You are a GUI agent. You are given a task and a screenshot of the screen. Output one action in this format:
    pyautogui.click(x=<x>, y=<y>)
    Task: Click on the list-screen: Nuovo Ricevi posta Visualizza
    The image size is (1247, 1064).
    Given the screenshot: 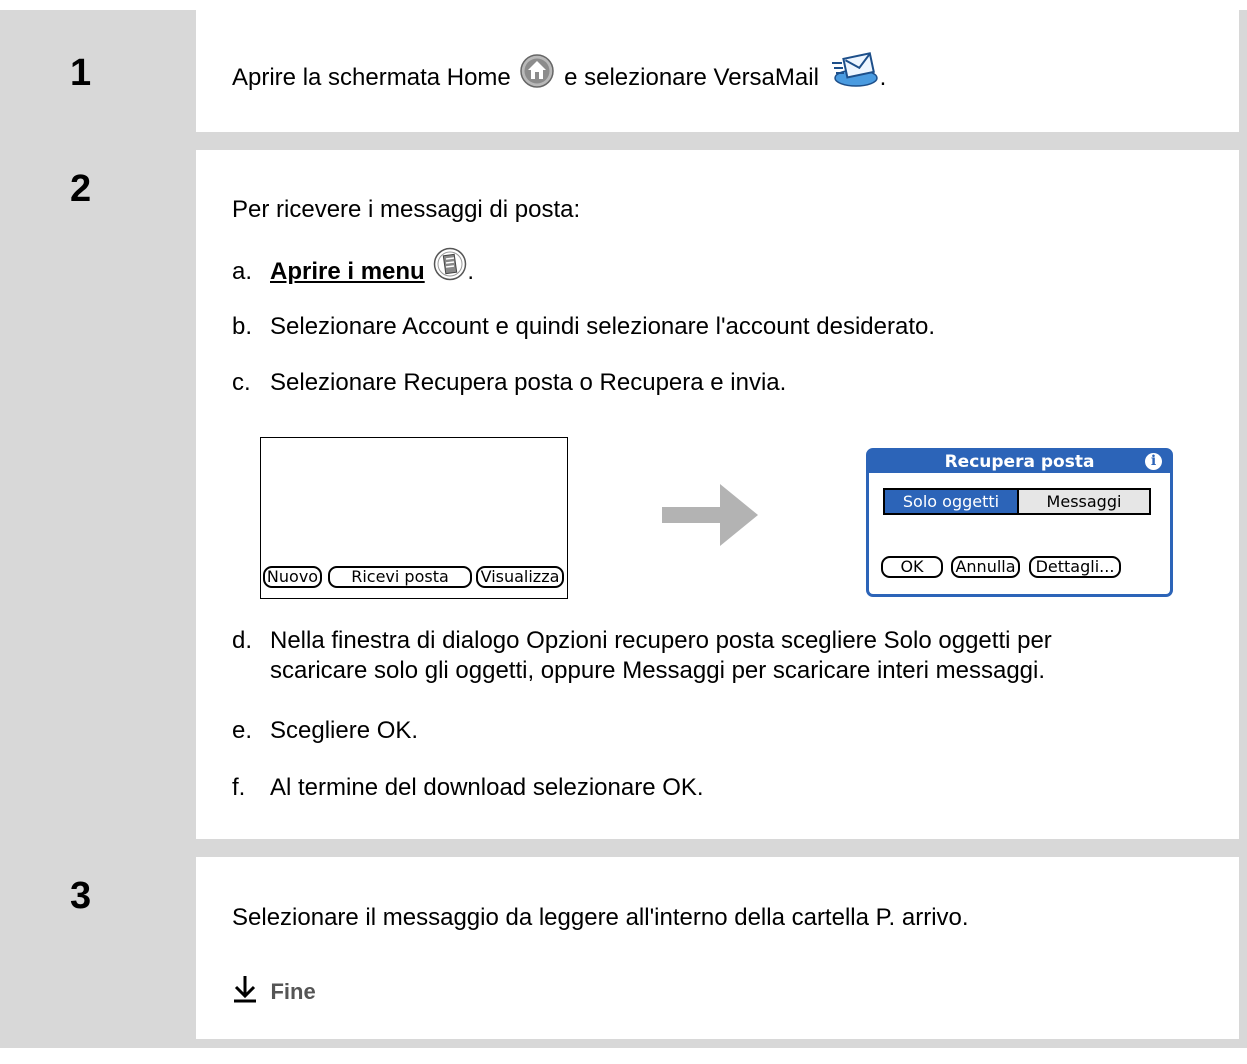 What is the action you would take?
    pyautogui.click(x=414, y=518)
    